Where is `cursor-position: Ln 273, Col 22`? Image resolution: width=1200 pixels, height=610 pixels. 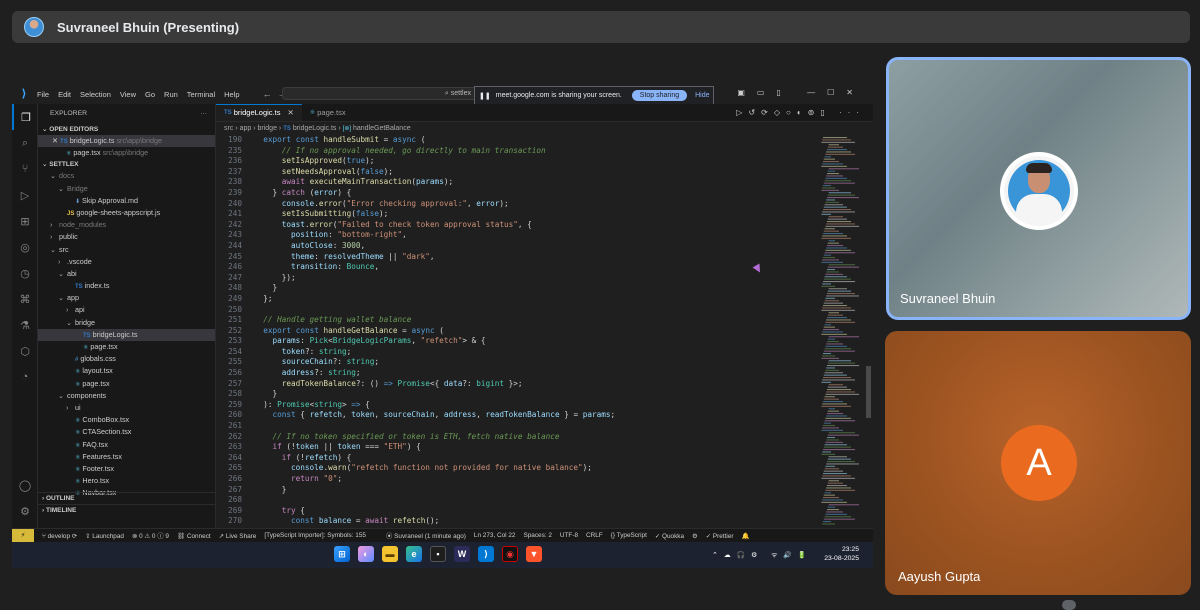
cursor-position: Ln 273, Col 22 is located at coordinates (495, 535).